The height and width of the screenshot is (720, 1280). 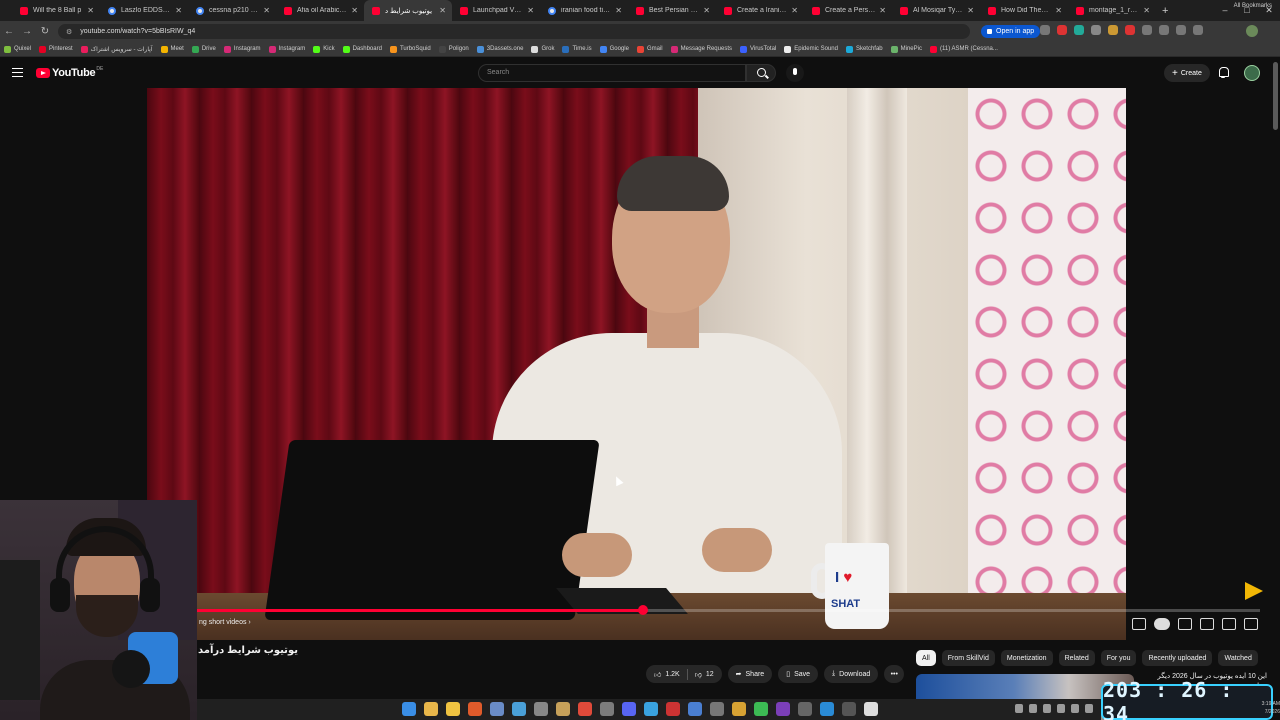 What do you see at coordinates (56, 10) in the screenshot?
I see `browser-tab: Will the 8 Ball p ✕` at bounding box center [56, 10].